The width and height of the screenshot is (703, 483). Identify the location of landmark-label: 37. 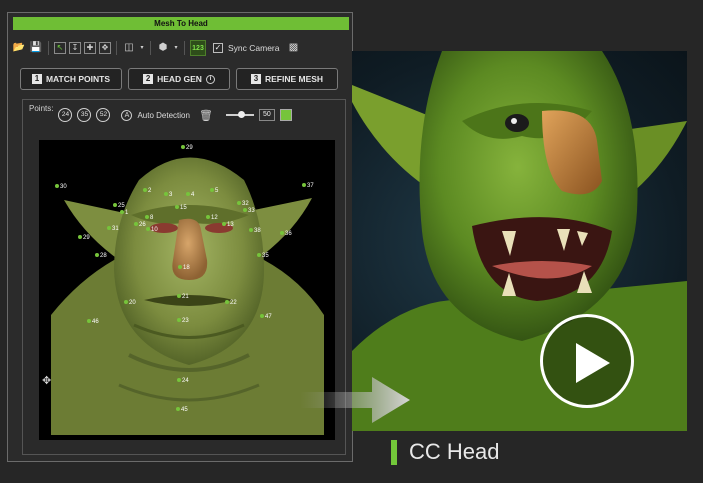
(310, 186).